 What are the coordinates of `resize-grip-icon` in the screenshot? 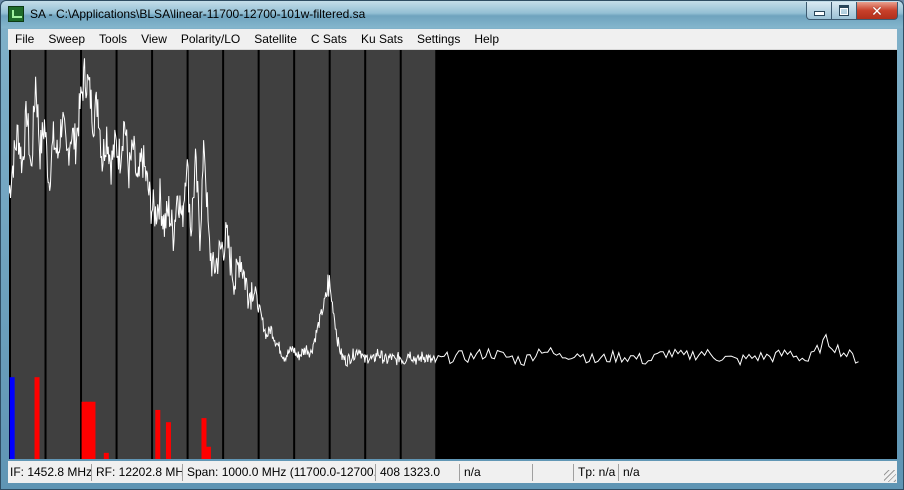 It's located at (890, 476).